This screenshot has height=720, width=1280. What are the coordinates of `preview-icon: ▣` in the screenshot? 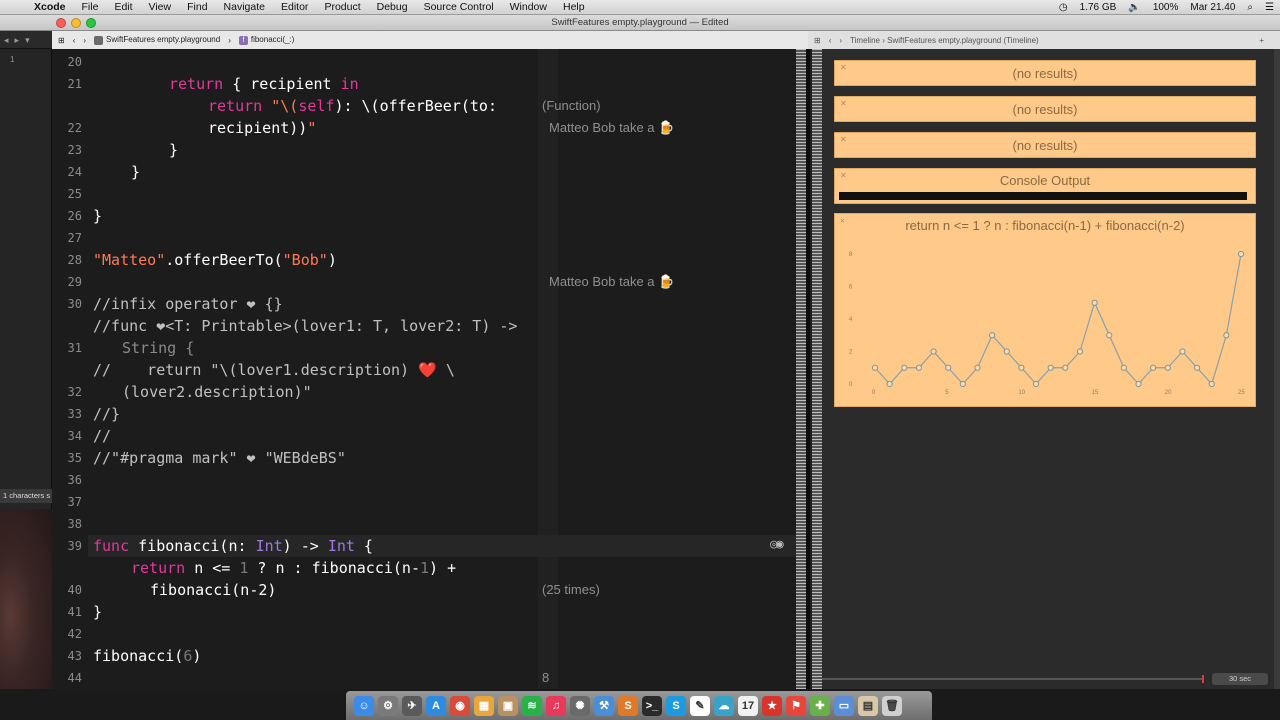 It's located at (508, 705).